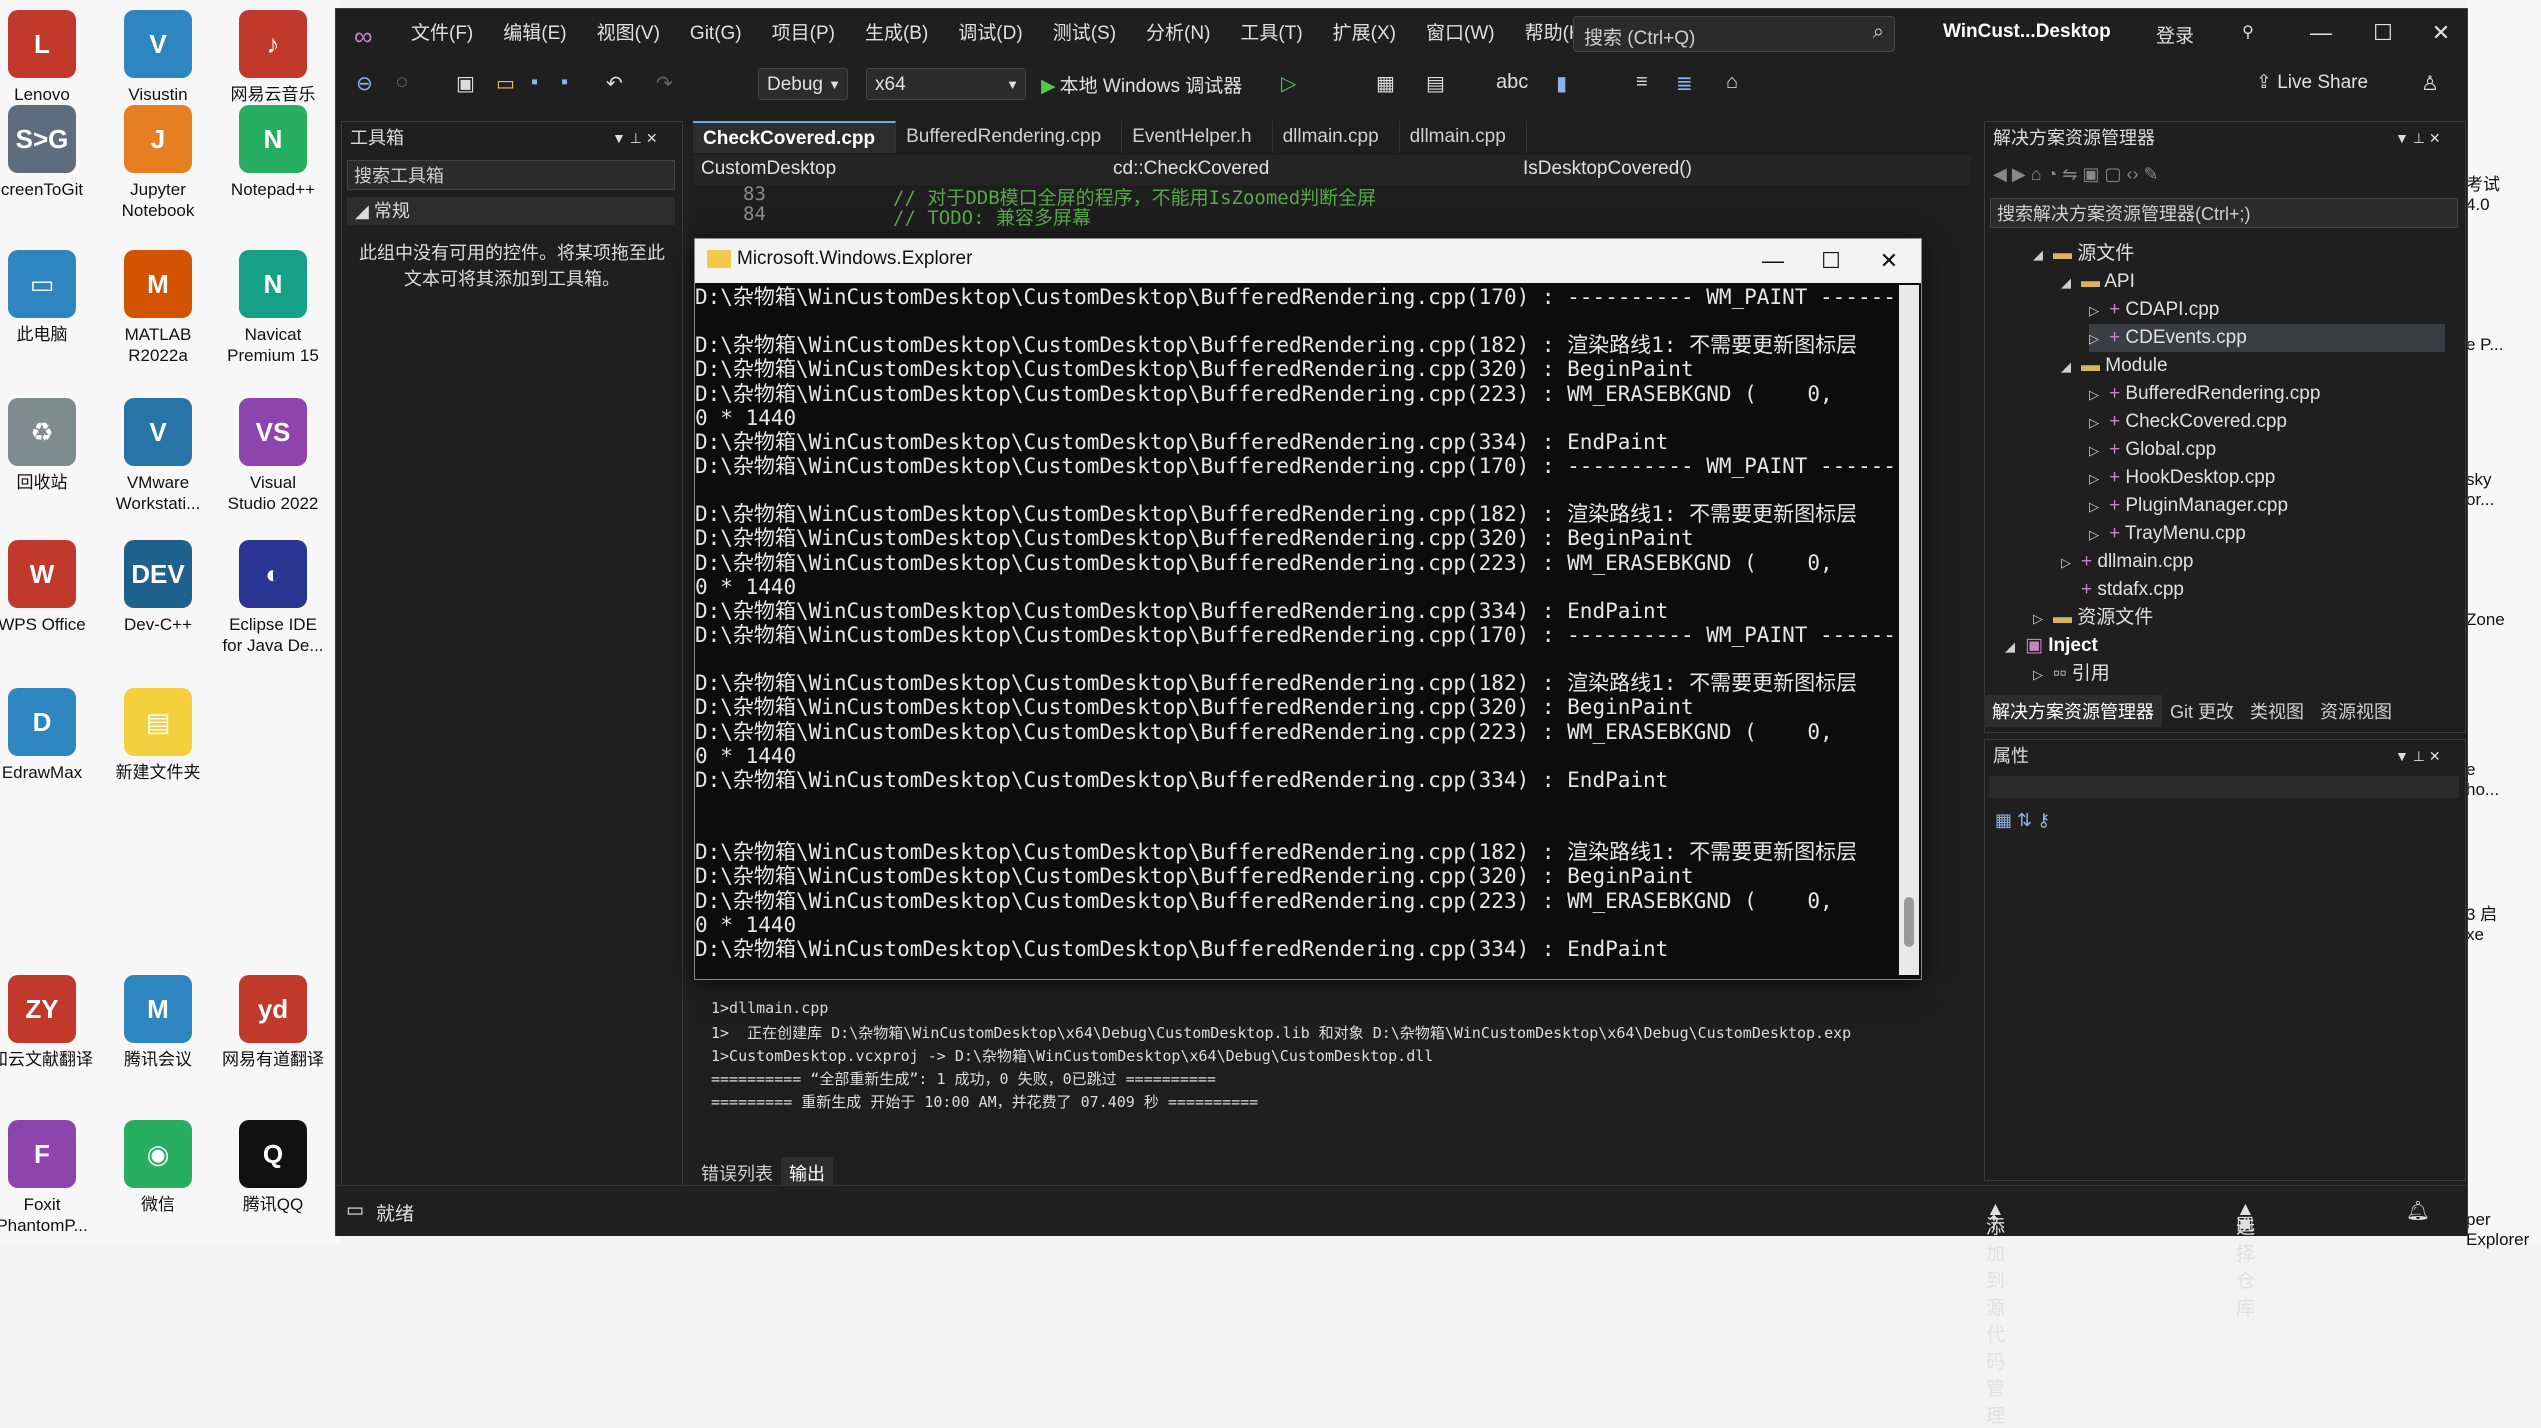 This screenshot has height=1428, width=2541. I want to click on menu-item: Git(G), so click(716, 34).